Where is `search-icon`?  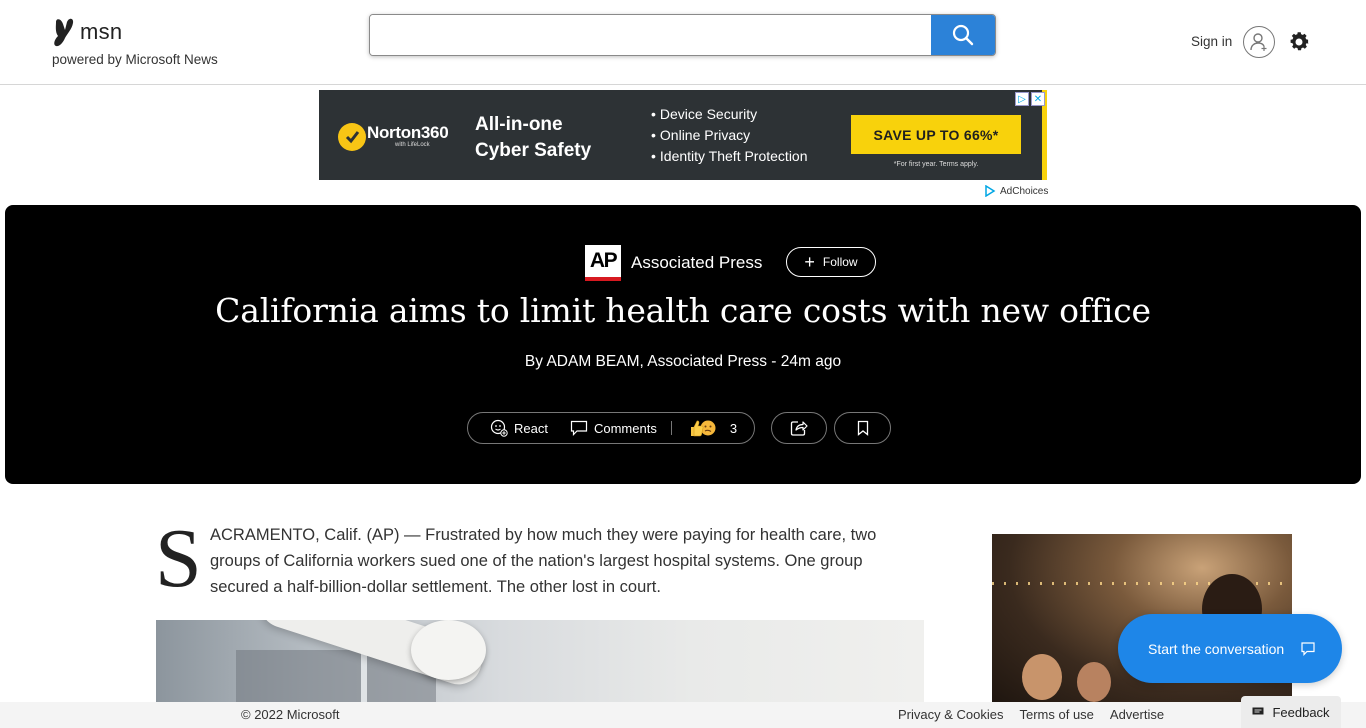 search-icon is located at coordinates (963, 35).